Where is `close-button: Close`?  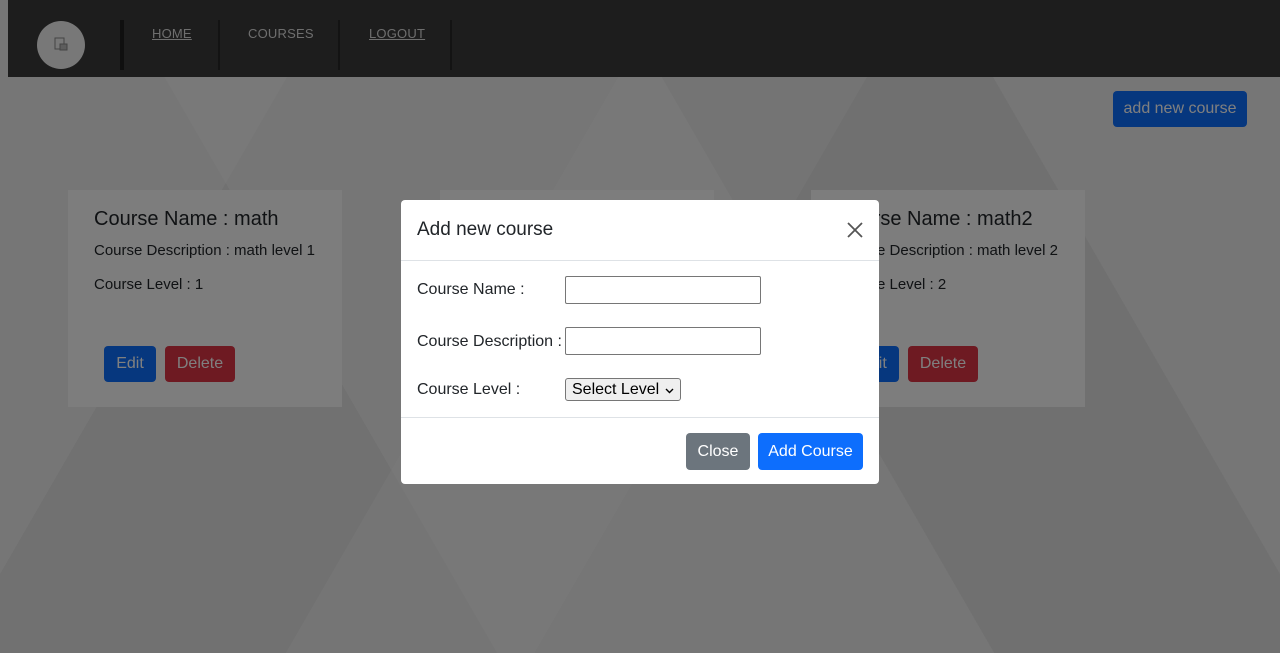 close-button: Close is located at coordinates (718, 451).